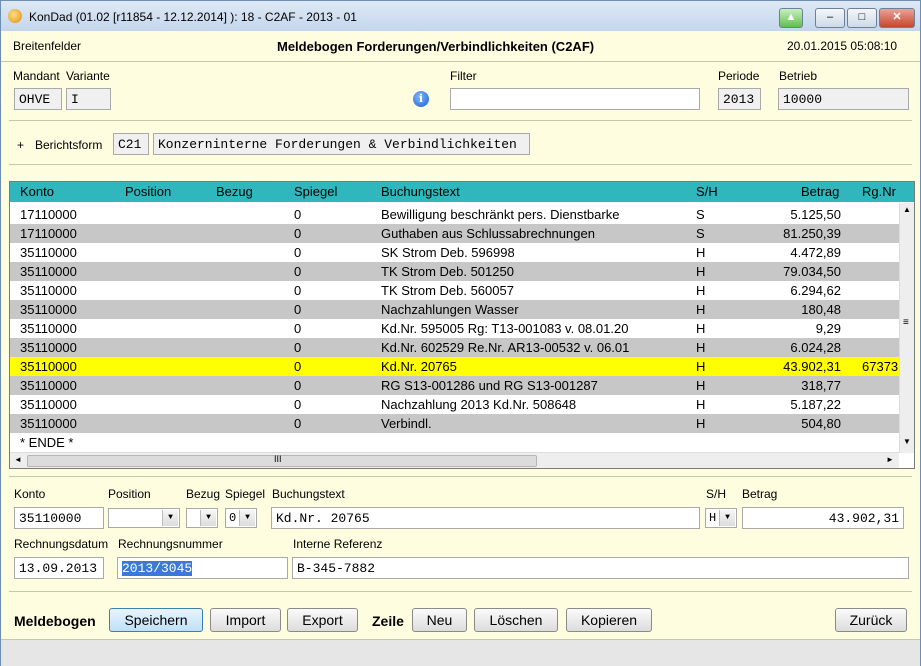  What do you see at coordinates (843, 99) in the screenshot?
I see `betrieb-field: 10000` at bounding box center [843, 99].